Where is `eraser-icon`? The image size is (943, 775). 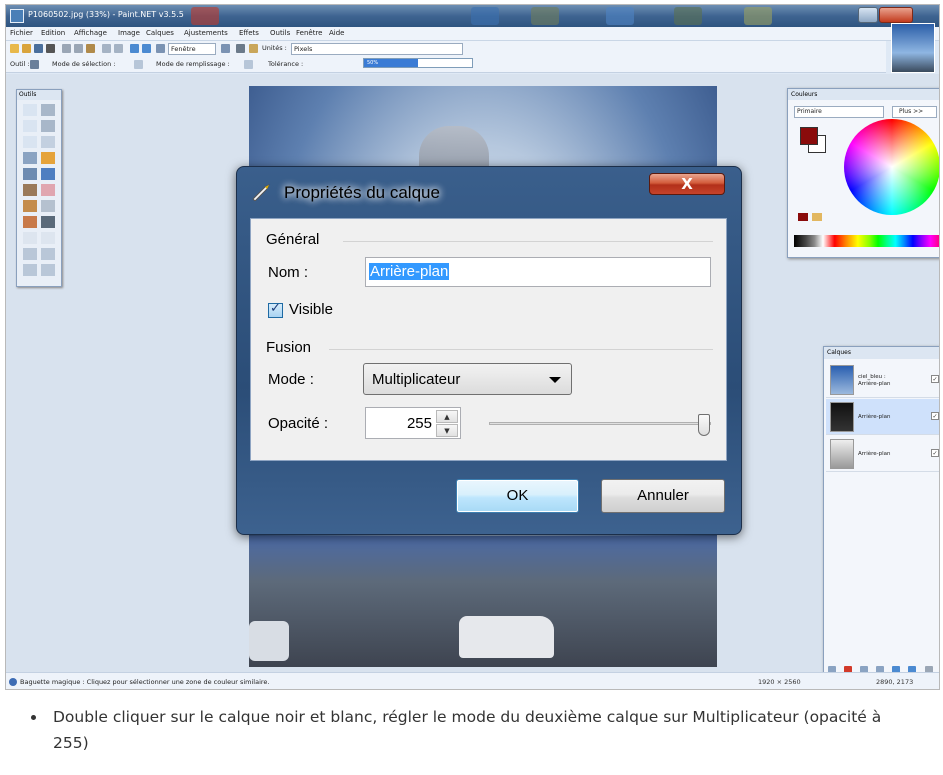
eraser-icon is located at coordinates (48, 190).